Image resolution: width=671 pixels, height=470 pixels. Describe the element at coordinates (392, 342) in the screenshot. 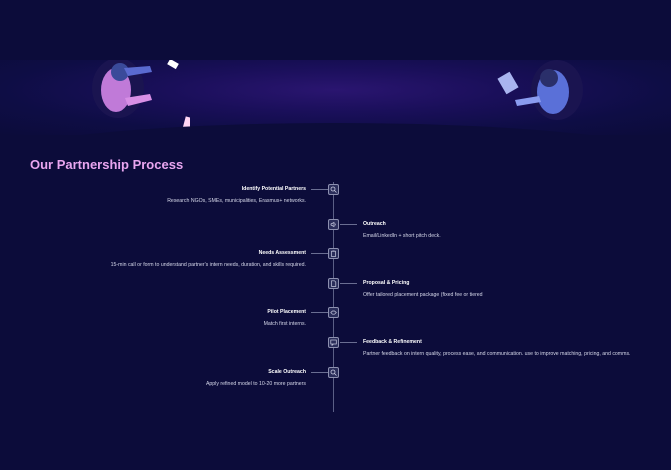

I see `step-title: Feedback & Refinement` at that location.